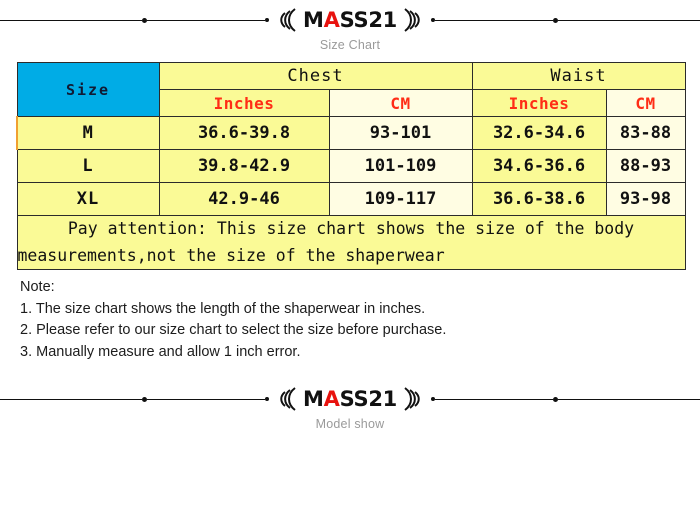 Image resolution: width=700 pixels, height=513 pixels. Describe the element at coordinates (400, 166) in the screenshot. I see `cell-chest-cm-l: 101-109` at that location.